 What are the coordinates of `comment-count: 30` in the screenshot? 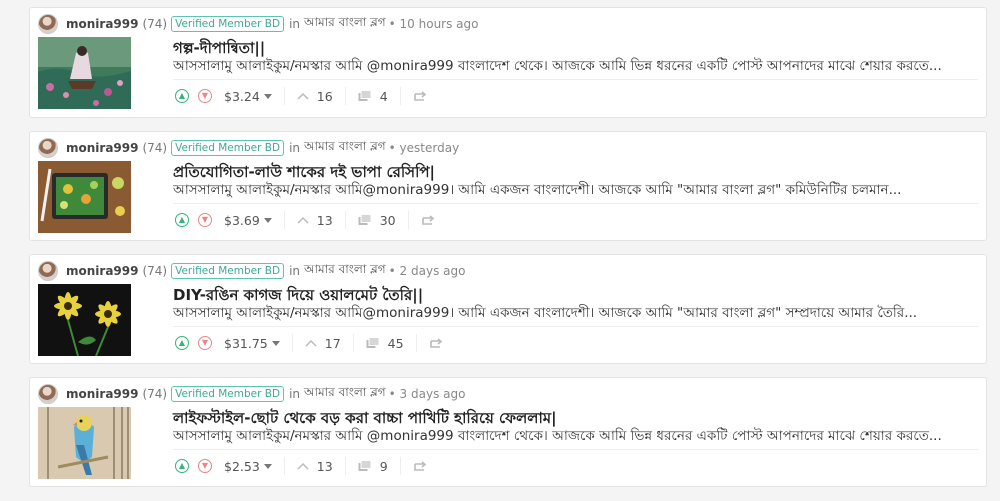 It's located at (388, 220).